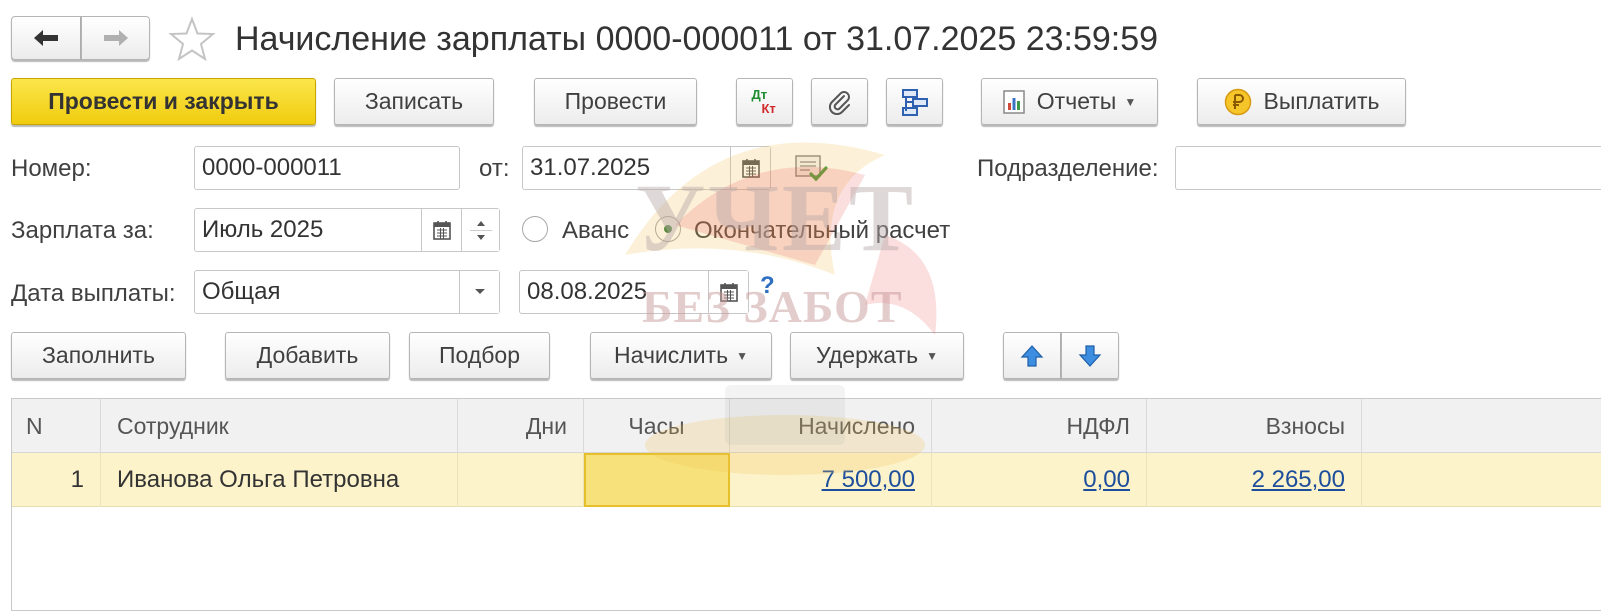 The image size is (1601, 611). I want to click on contributions-cell: 2 265,00, so click(1254, 480).